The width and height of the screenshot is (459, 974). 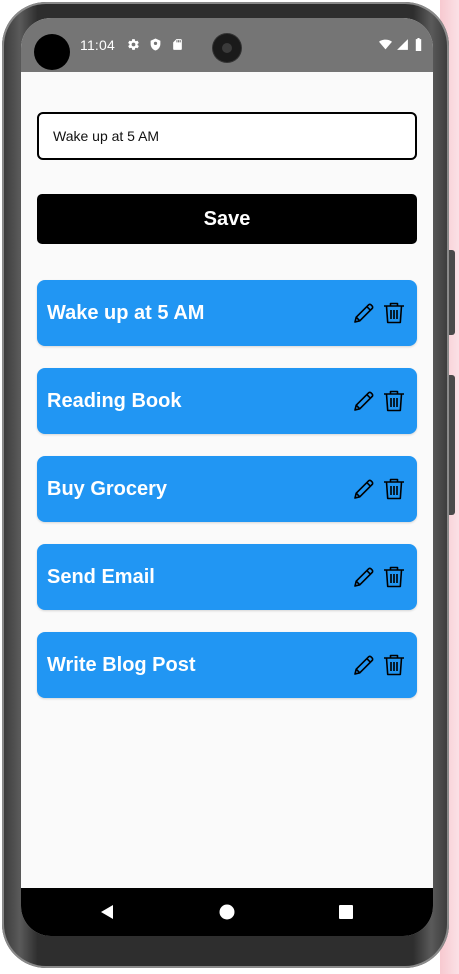 I want to click on navigation-bar, so click(x=227, y=912).